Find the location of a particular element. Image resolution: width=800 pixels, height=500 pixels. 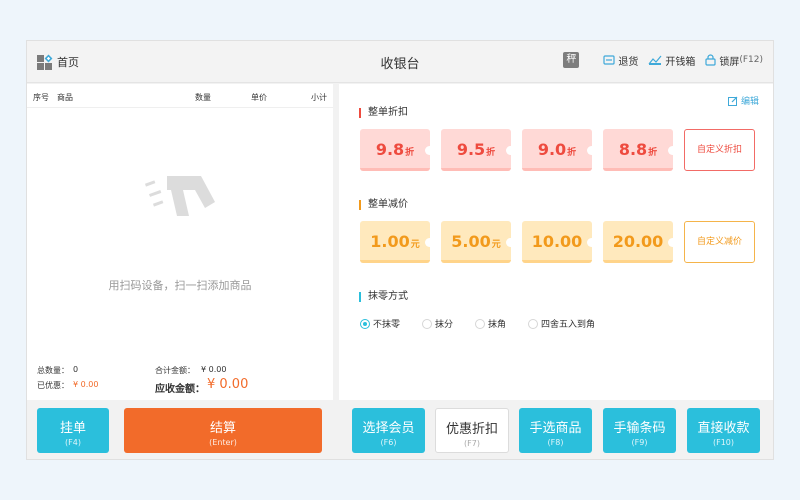

rounding-option-label: 抹分 is located at coordinates (444, 325).